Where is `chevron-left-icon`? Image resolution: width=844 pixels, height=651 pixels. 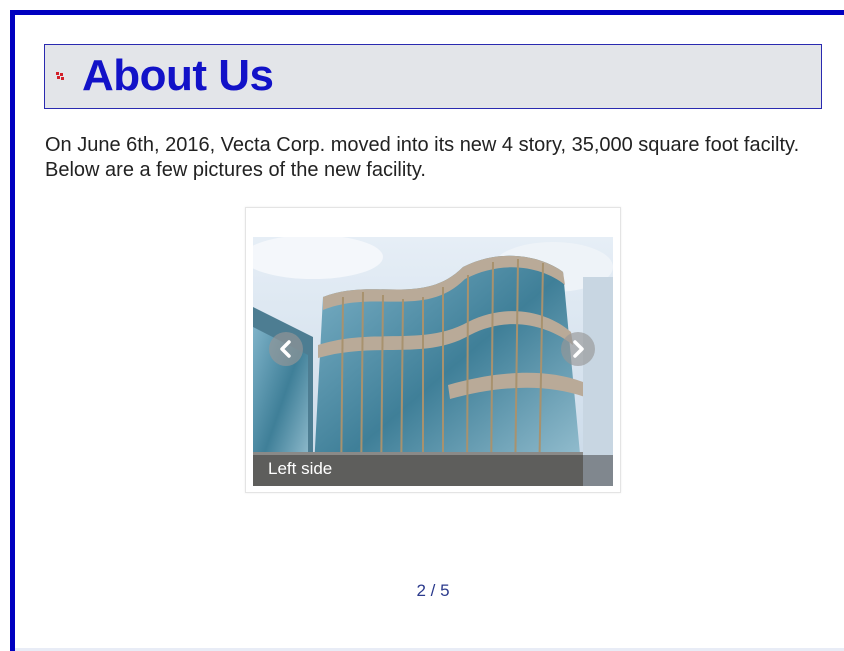
chevron-left-icon is located at coordinates (285, 349).